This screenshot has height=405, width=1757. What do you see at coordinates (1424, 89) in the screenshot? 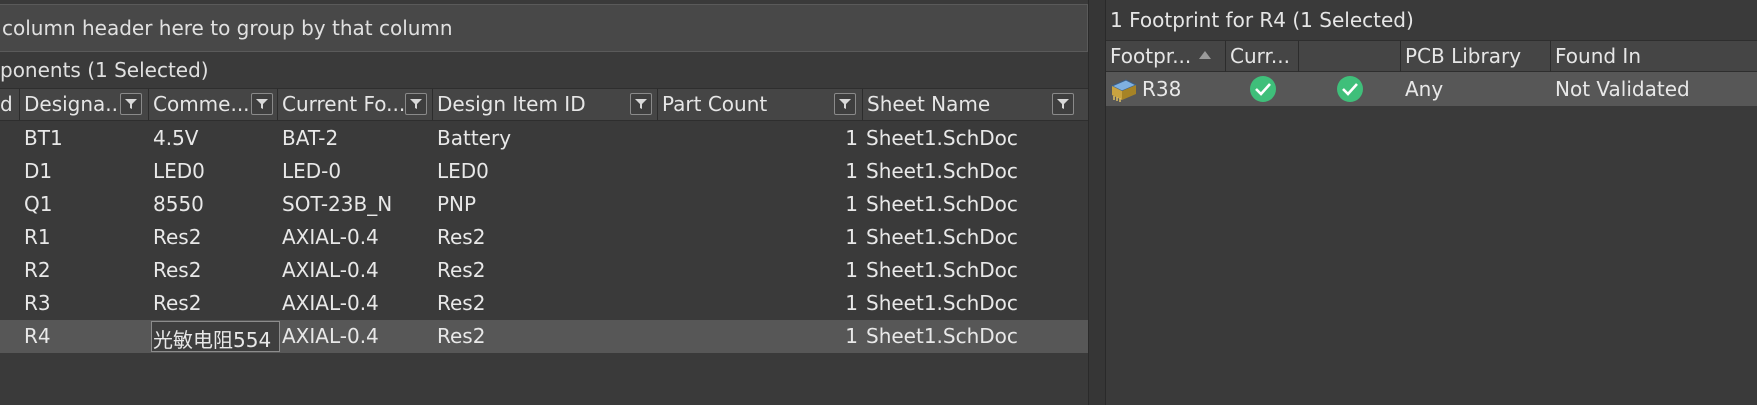
I see `pcb-library-cell: Any` at bounding box center [1424, 89].